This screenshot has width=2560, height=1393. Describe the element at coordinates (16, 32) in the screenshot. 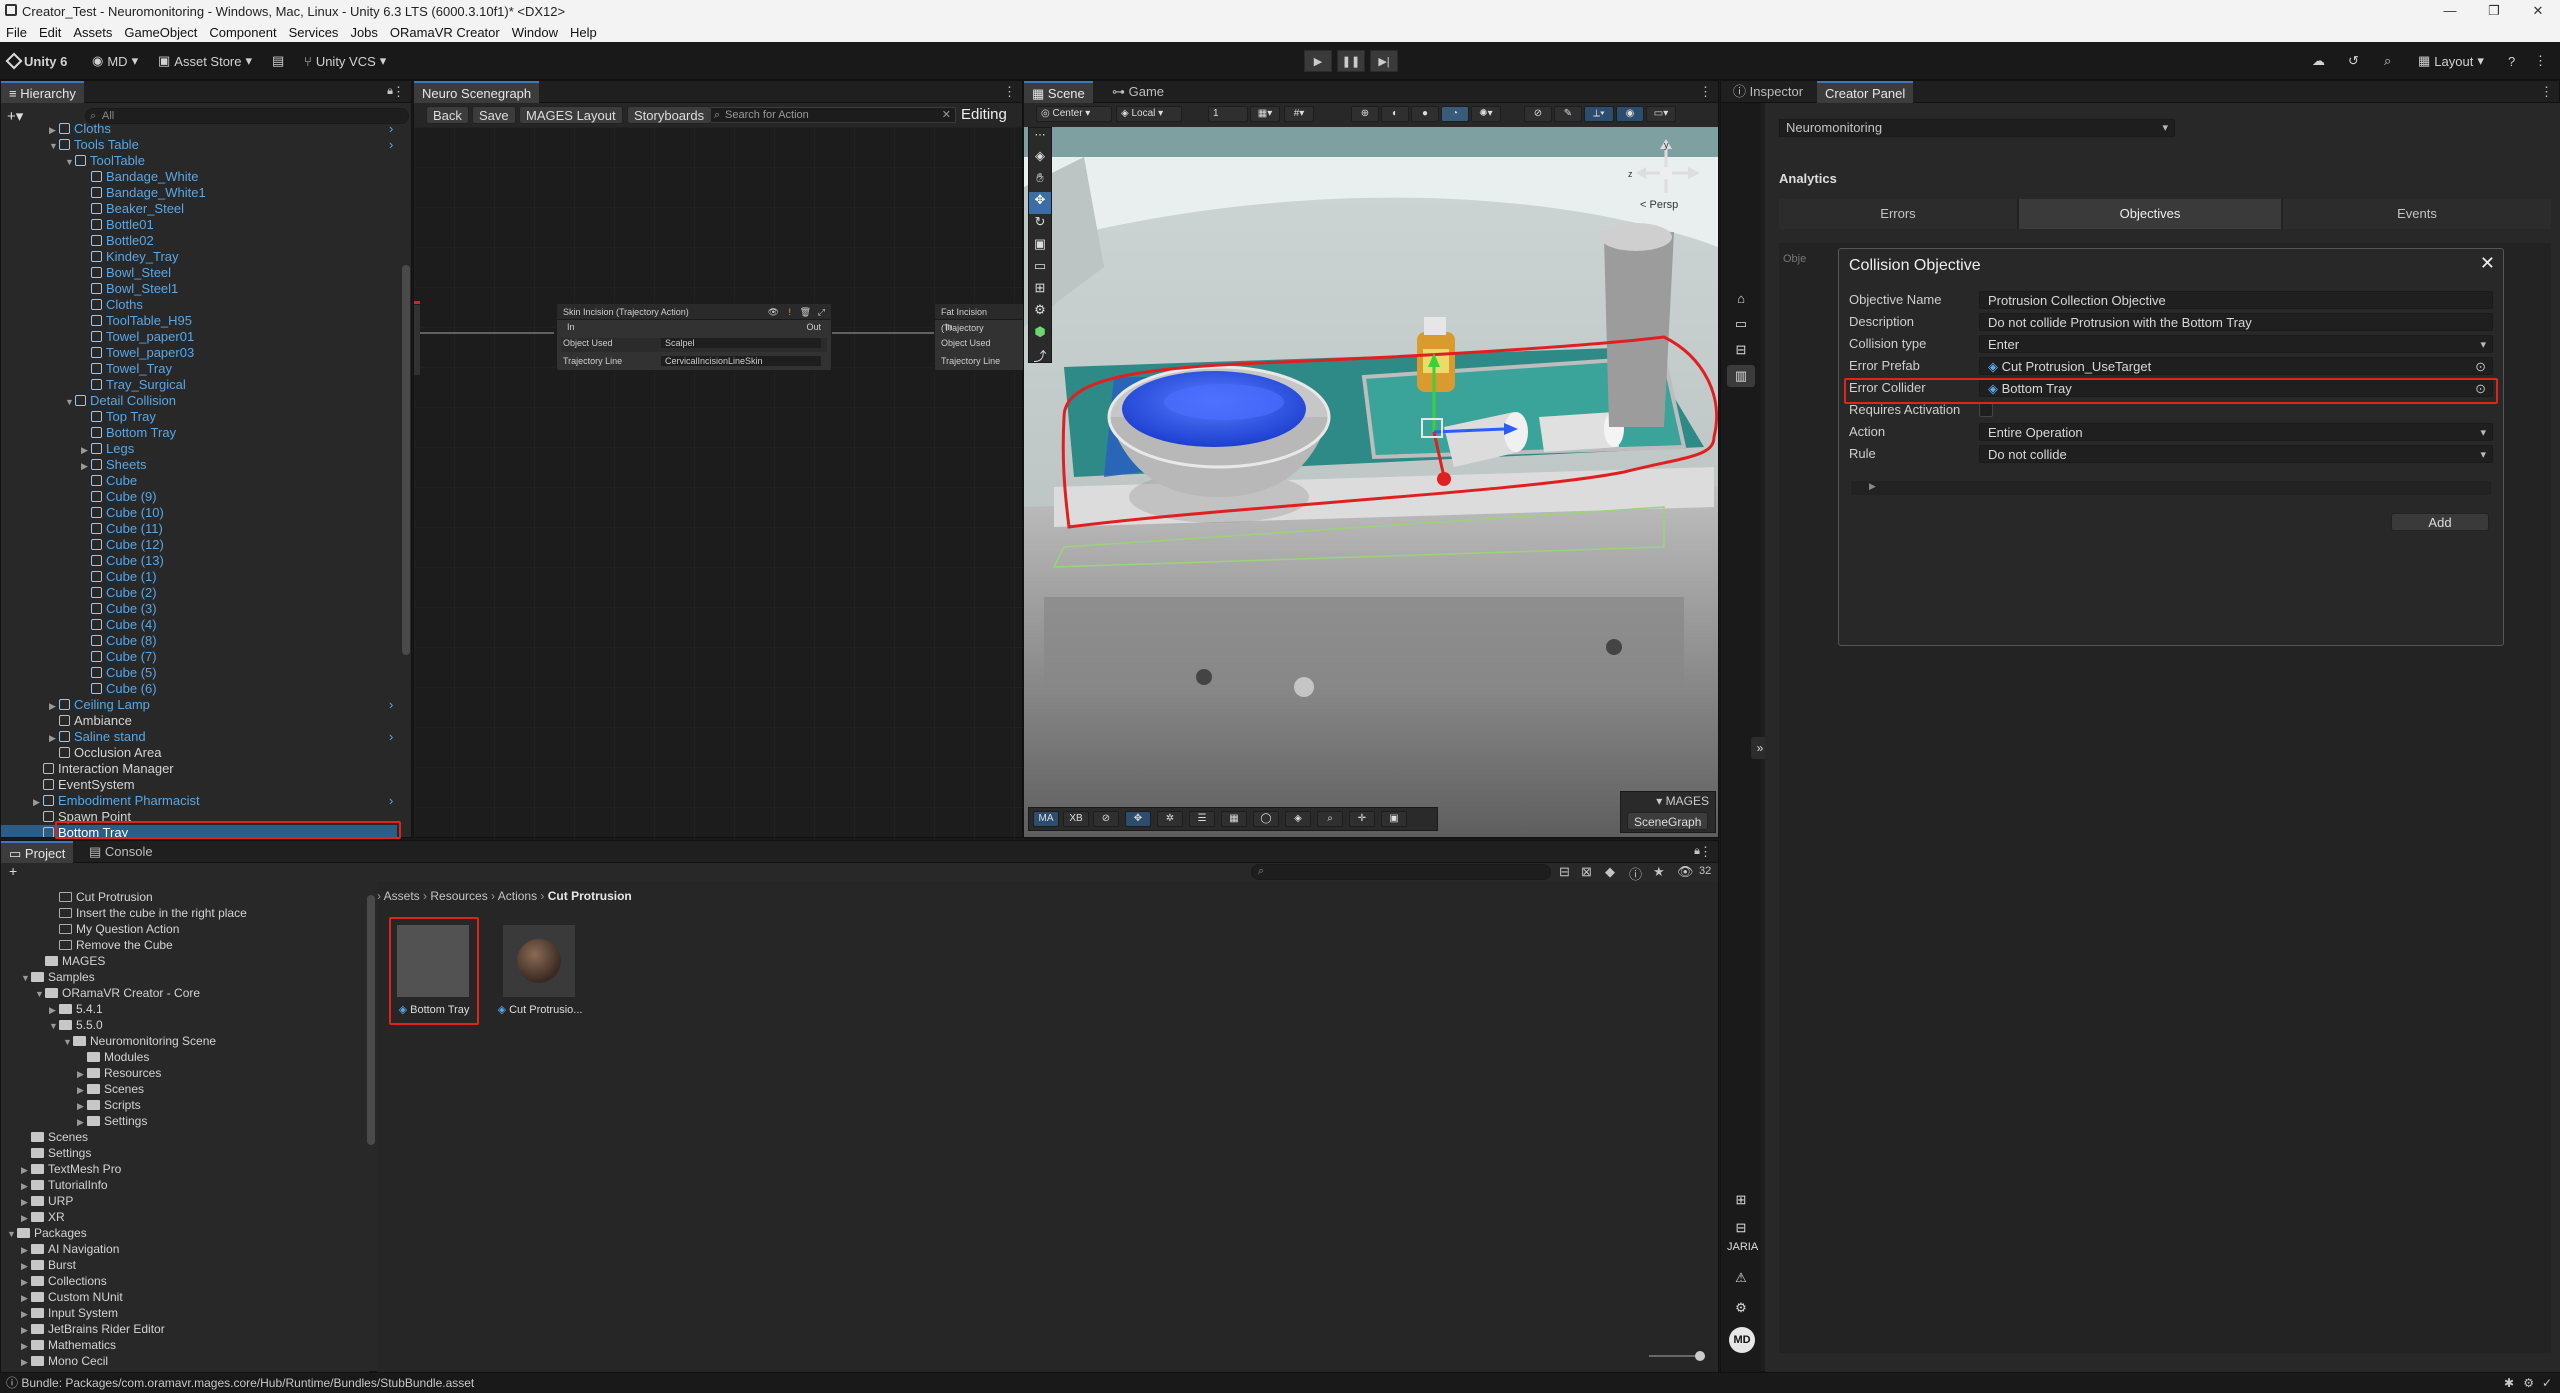

I see `menu-item: File` at that location.